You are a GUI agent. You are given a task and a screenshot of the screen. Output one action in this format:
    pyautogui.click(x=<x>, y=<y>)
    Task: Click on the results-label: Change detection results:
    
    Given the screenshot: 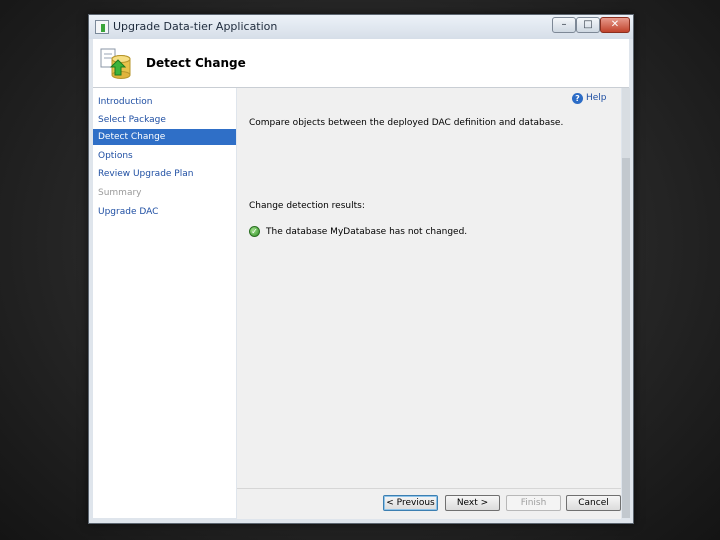 What is the action you would take?
    pyautogui.click(x=307, y=206)
    